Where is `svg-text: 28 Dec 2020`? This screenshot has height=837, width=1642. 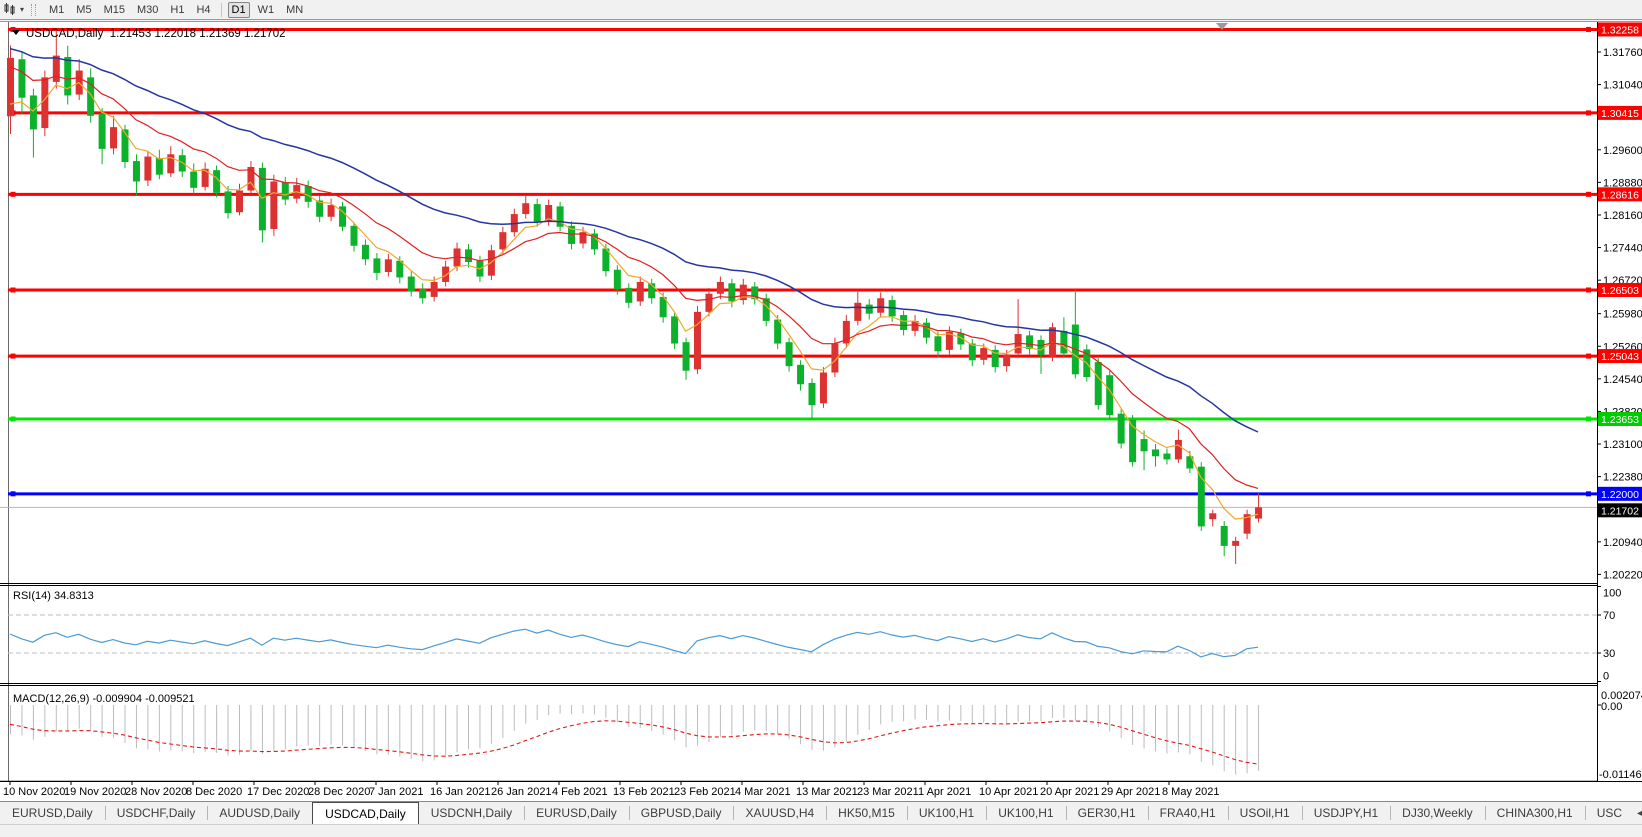 svg-text: 28 Dec 2020 is located at coordinates (339, 792).